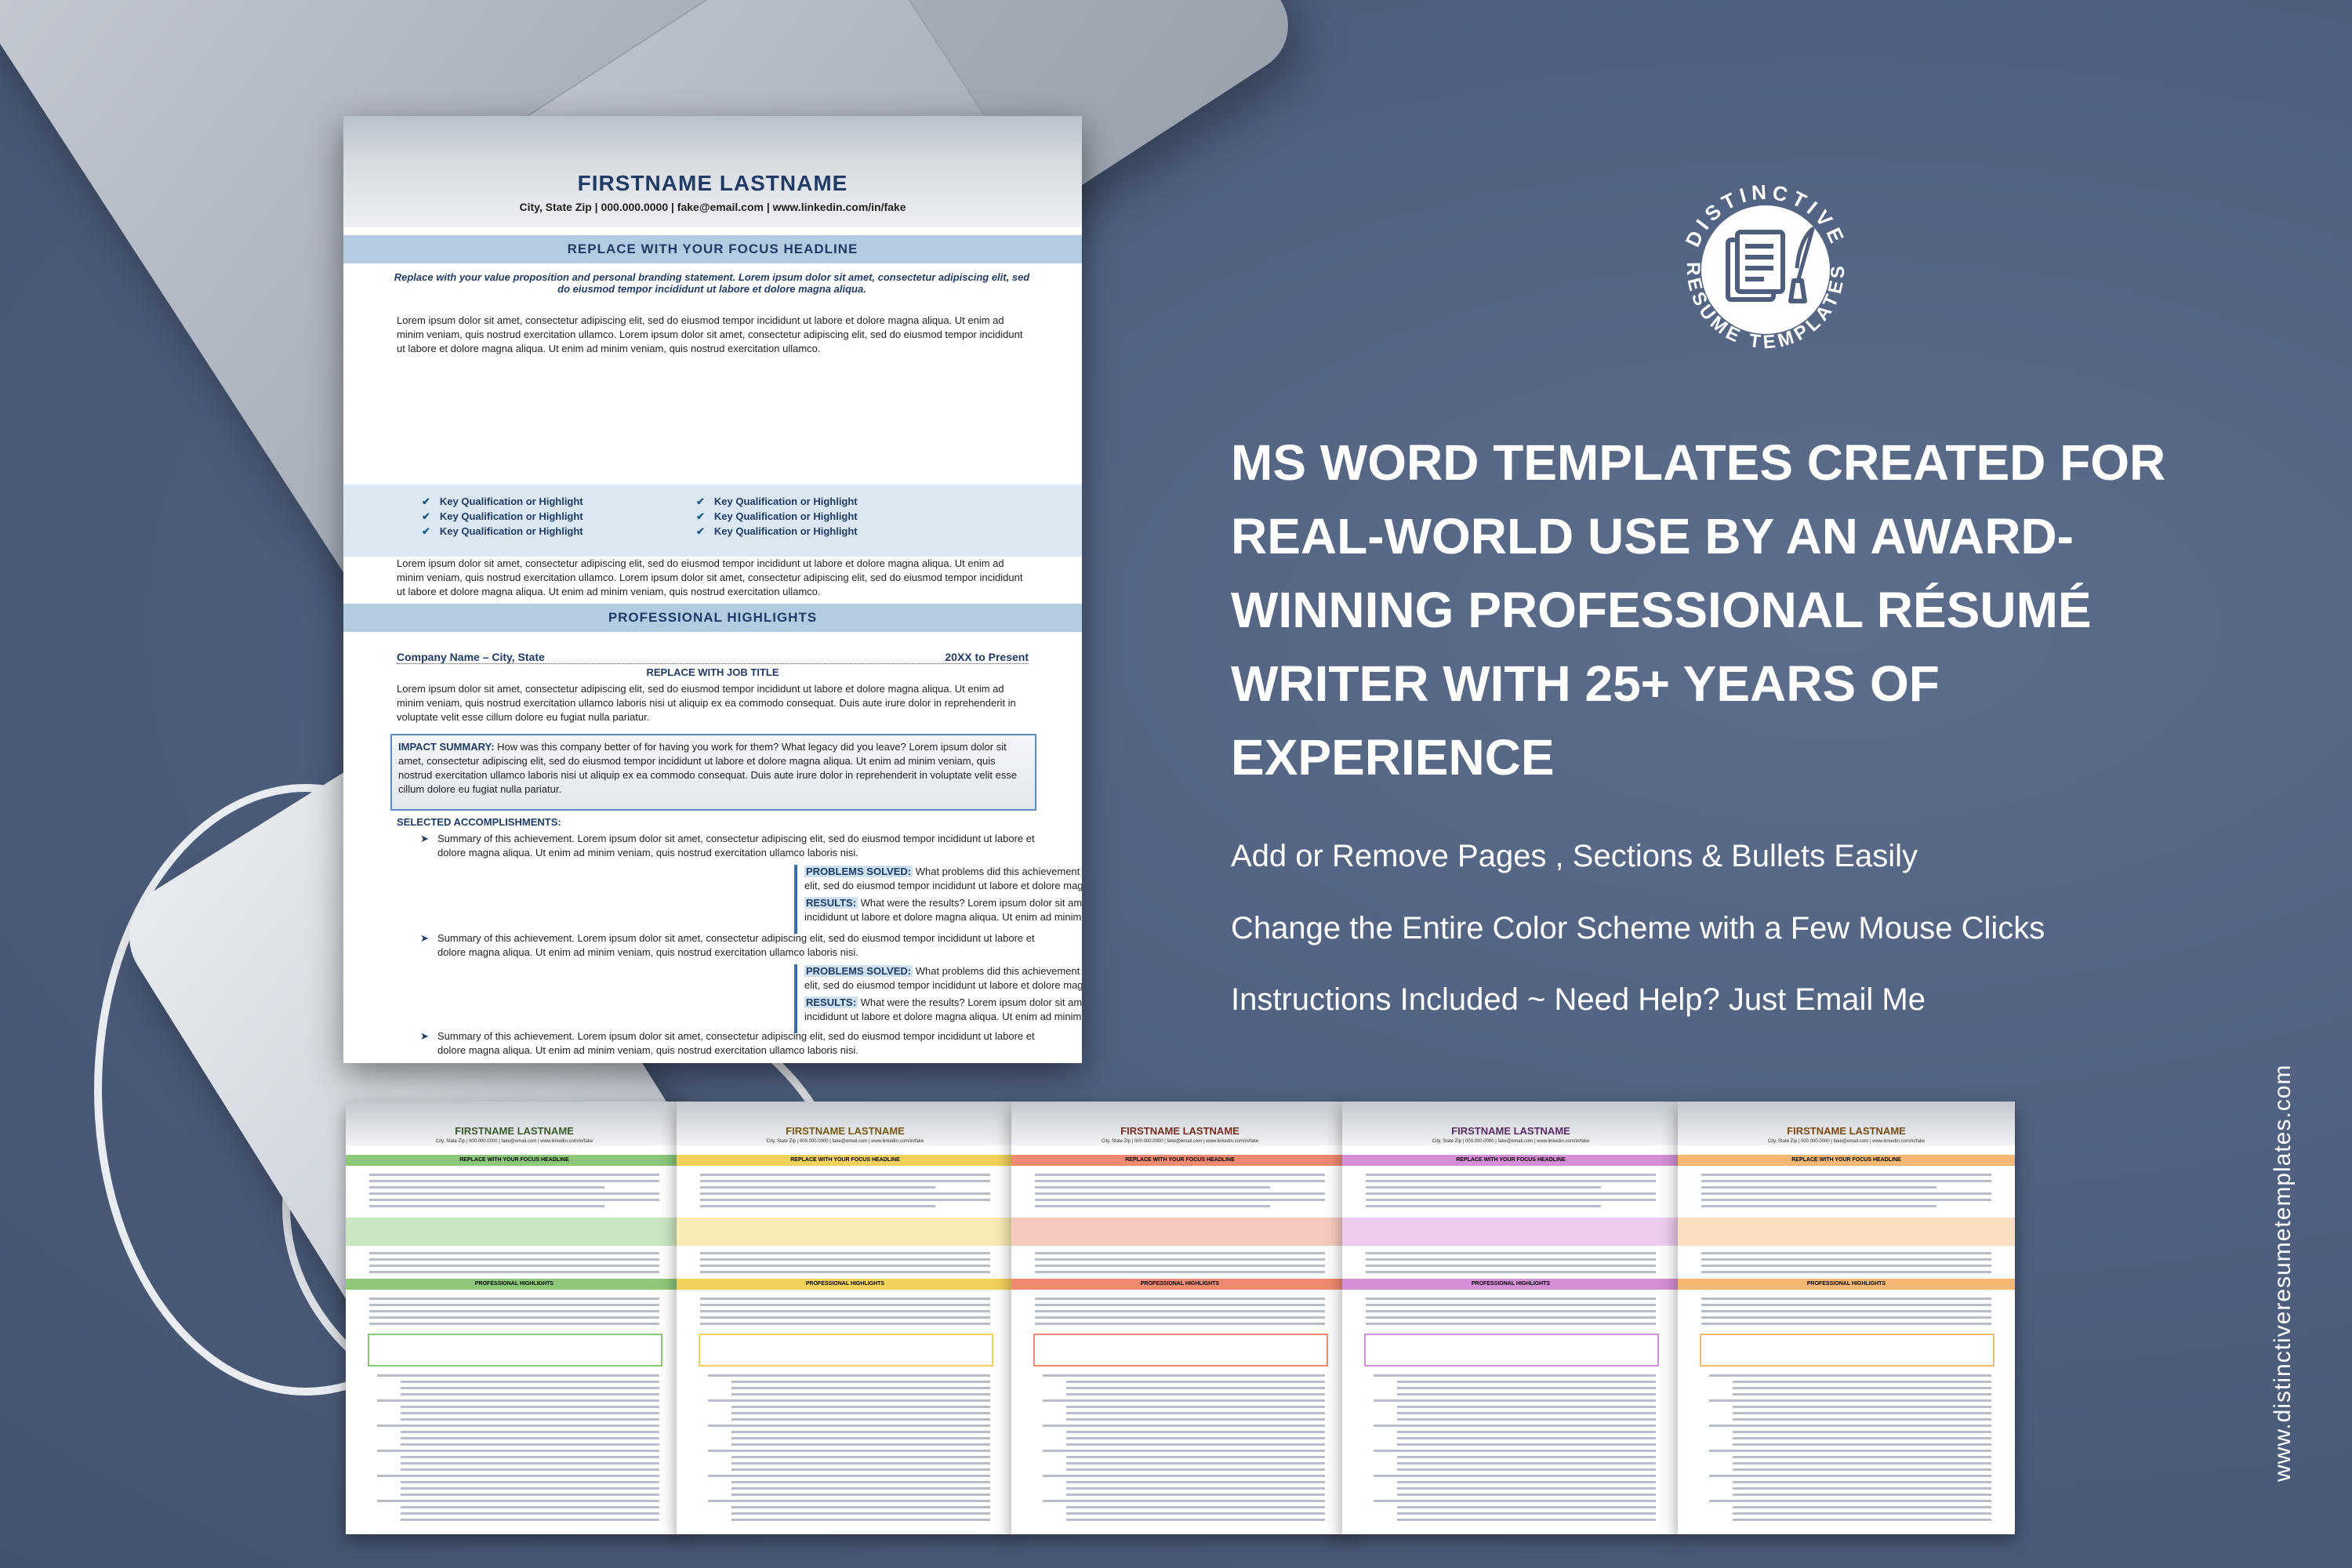  What do you see at coordinates (2283, 1273) in the screenshot?
I see `website-url: www.distinctiveresumetemplates.com` at bounding box center [2283, 1273].